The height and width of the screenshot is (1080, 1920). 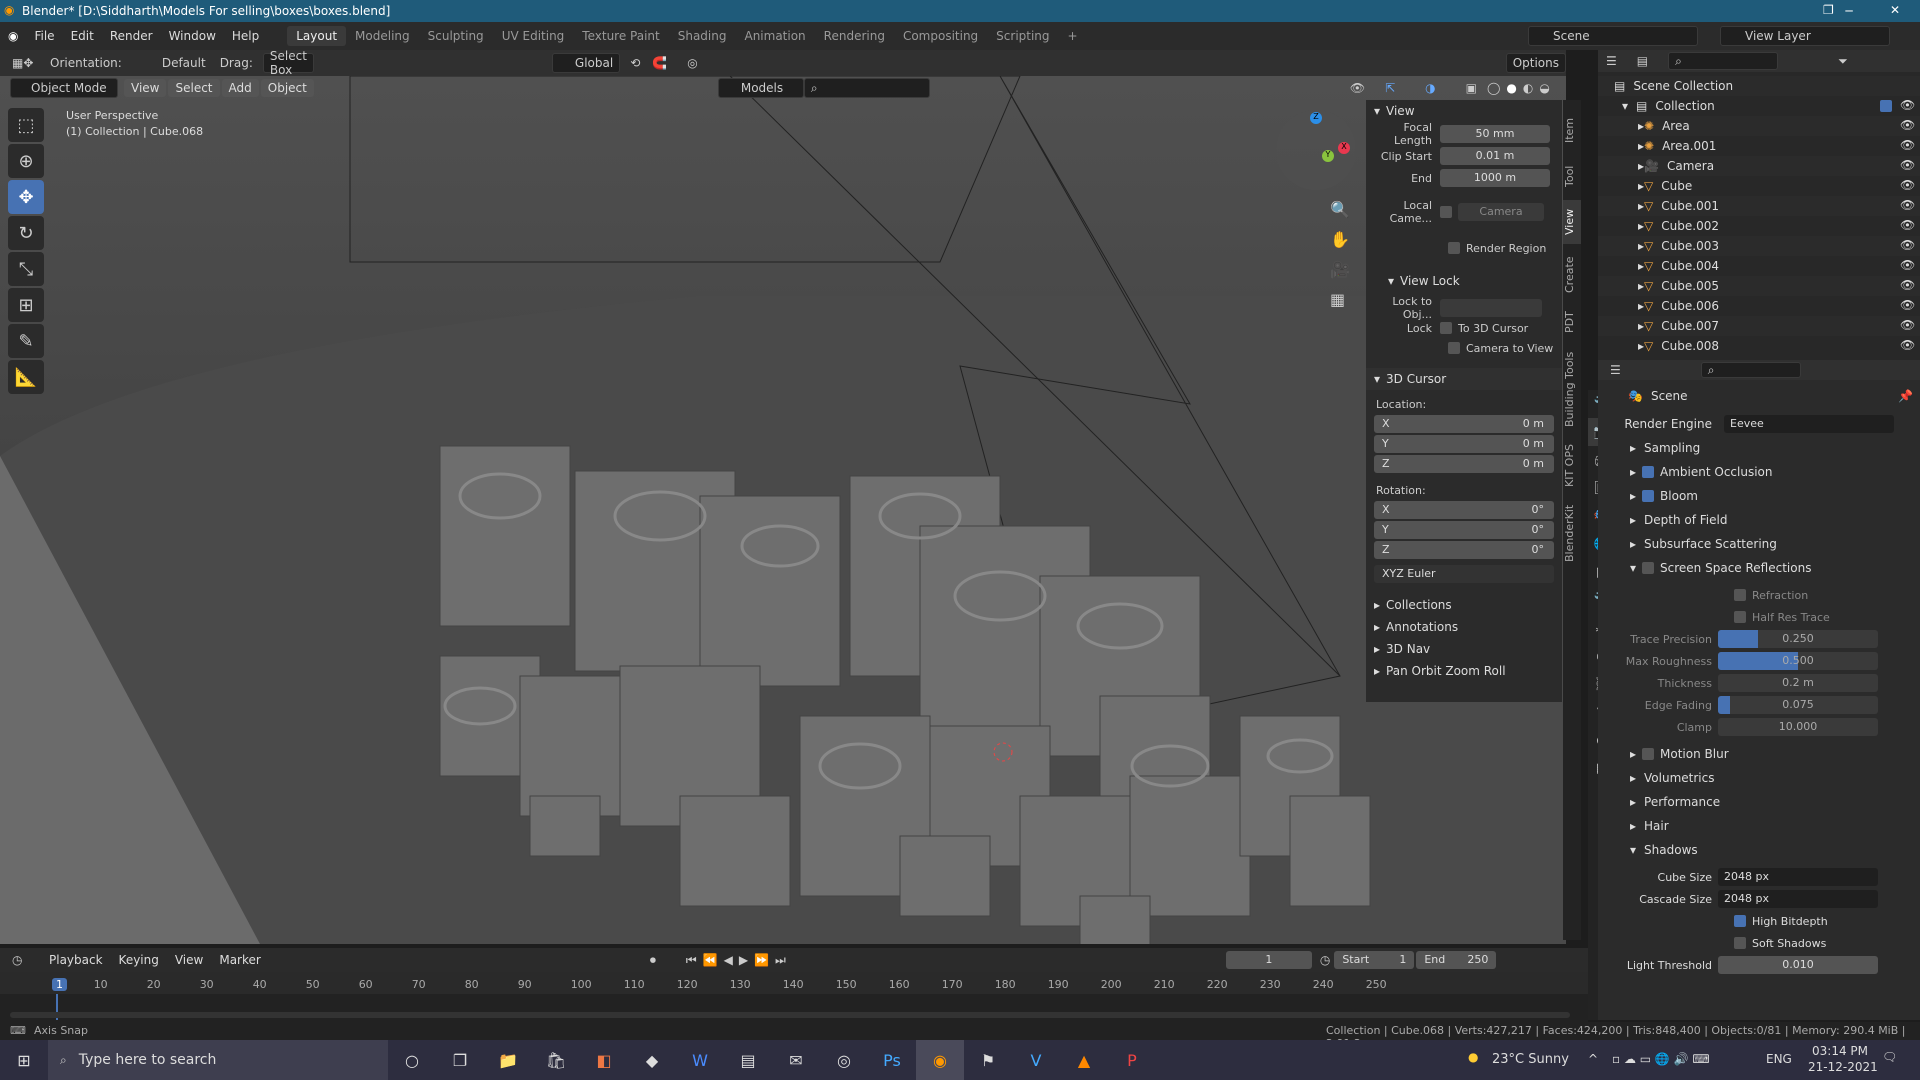 I want to click on ssr-field: 0.250, so click(x=1798, y=639).